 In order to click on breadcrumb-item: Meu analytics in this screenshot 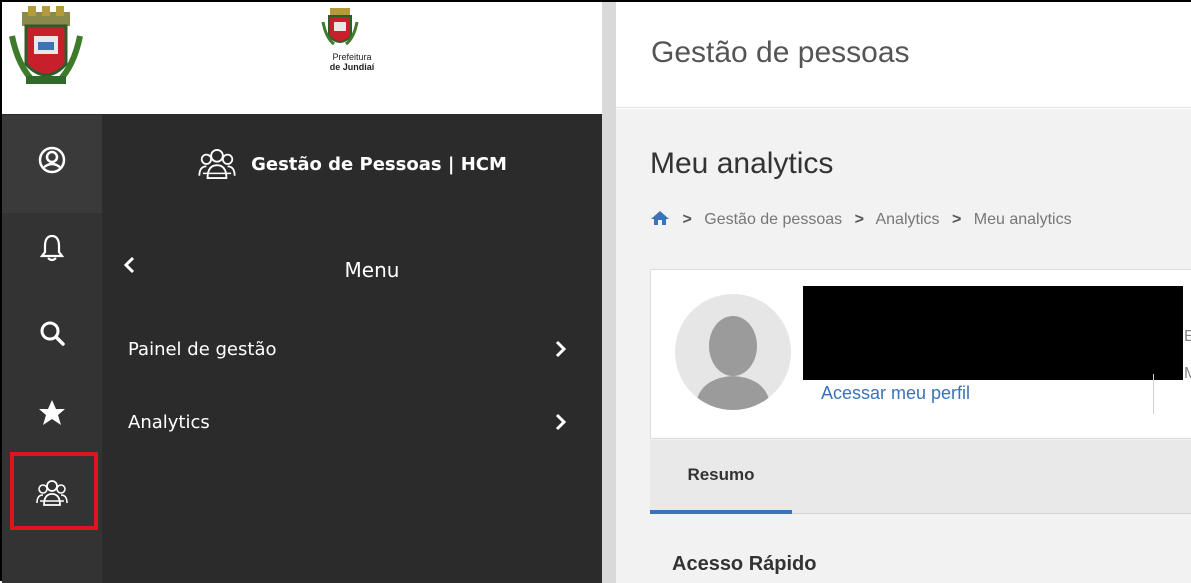, I will do `click(1022, 219)`.